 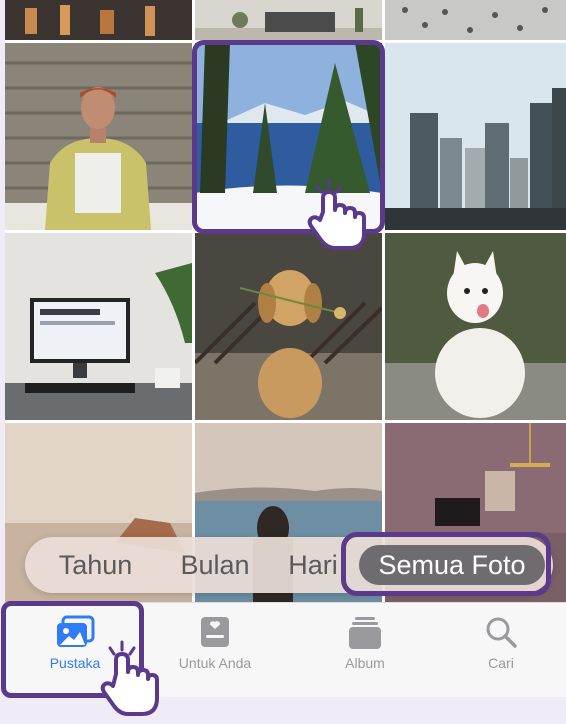 What do you see at coordinates (285, 649) in the screenshot?
I see `tab-bar: Pustaka Untuk Anda Album Cari` at bounding box center [285, 649].